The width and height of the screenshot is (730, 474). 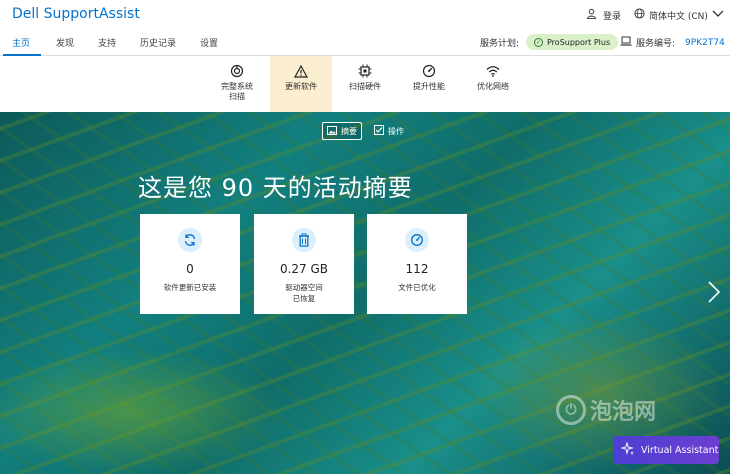 What do you see at coordinates (365, 15) in the screenshot?
I see `top-bar: Dell SupportAssist 登录 简体中文 (CN)` at bounding box center [365, 15].